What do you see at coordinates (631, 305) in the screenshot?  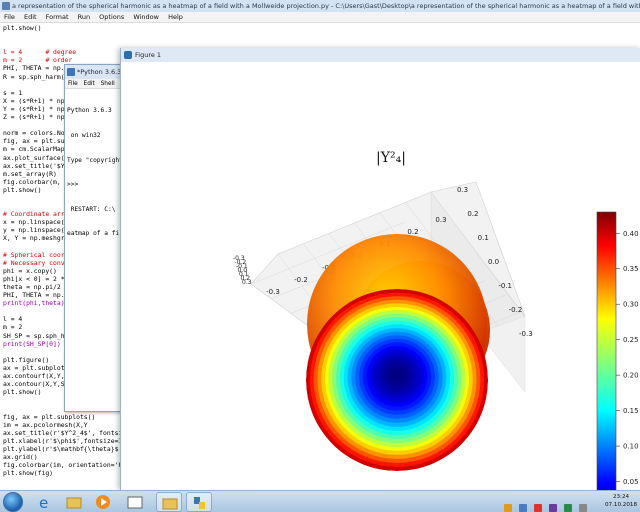 I see `colorbar-tick-label: 0.30` at bounding box center [631, 305].